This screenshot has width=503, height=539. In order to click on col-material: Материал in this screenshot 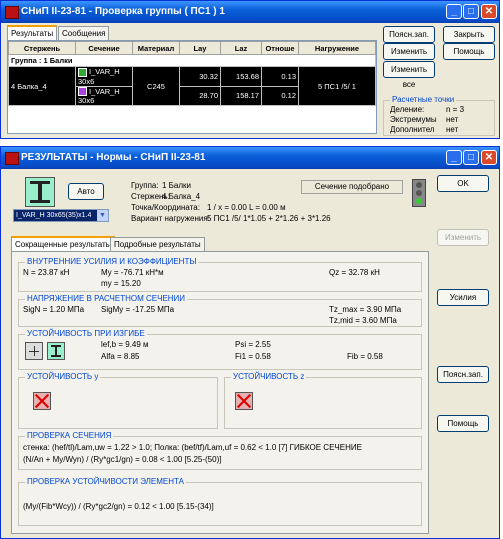, I will do `click(156, 48)`.